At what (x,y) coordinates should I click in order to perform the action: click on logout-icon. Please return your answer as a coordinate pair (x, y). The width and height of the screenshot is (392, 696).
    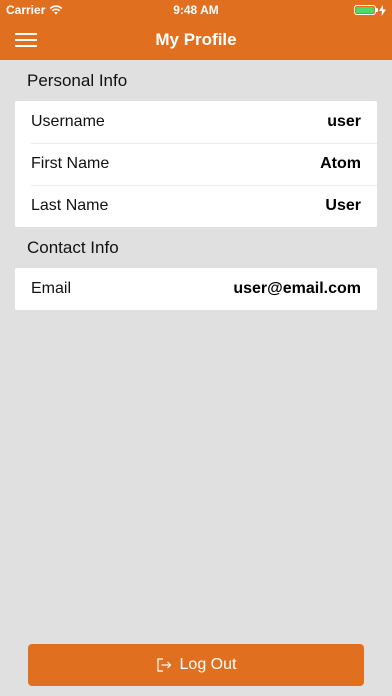
    Looking at the image, I should click on (163, 665).